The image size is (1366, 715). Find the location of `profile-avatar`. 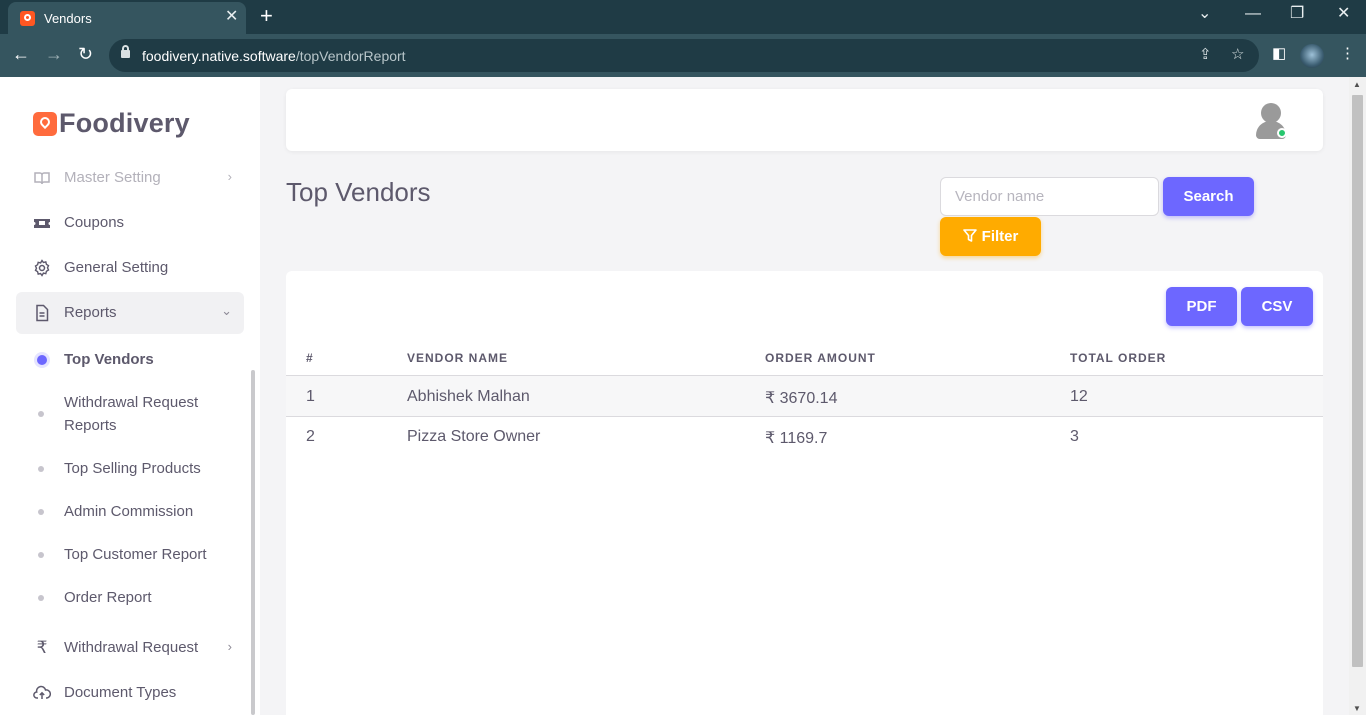

profile-avatar is located at coordinates (1312, 56).